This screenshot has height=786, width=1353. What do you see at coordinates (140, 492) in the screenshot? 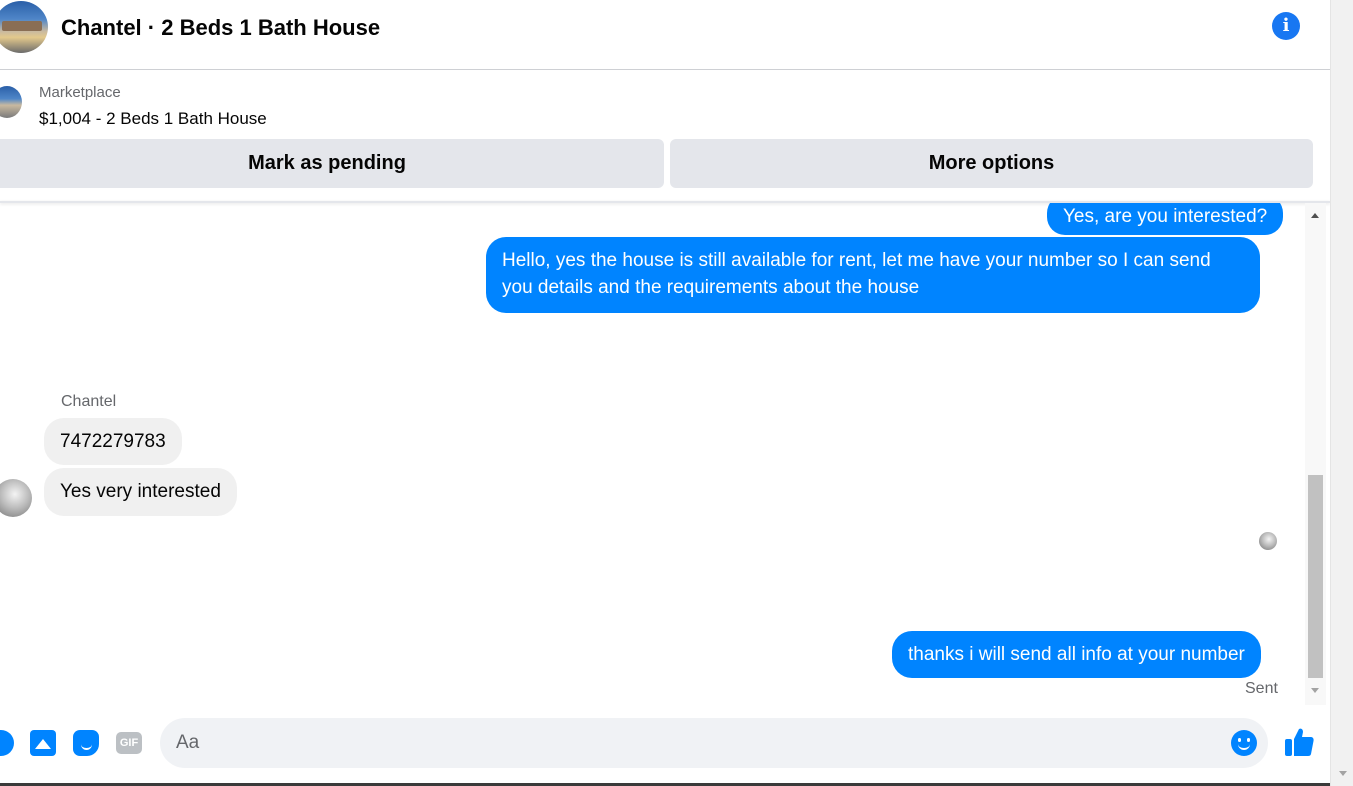
I see `incoming-message: Yes very interested` at bounding box center [140, 492].